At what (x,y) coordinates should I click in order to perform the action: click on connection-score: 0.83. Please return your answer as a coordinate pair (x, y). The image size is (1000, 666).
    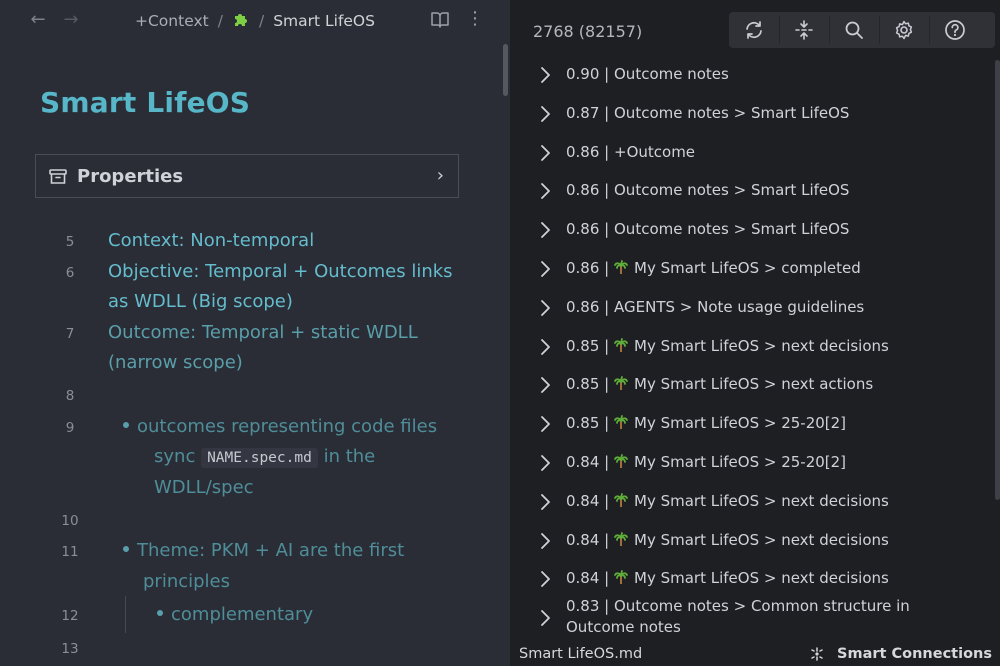
    Looking at the image, I should click on (583, 606).